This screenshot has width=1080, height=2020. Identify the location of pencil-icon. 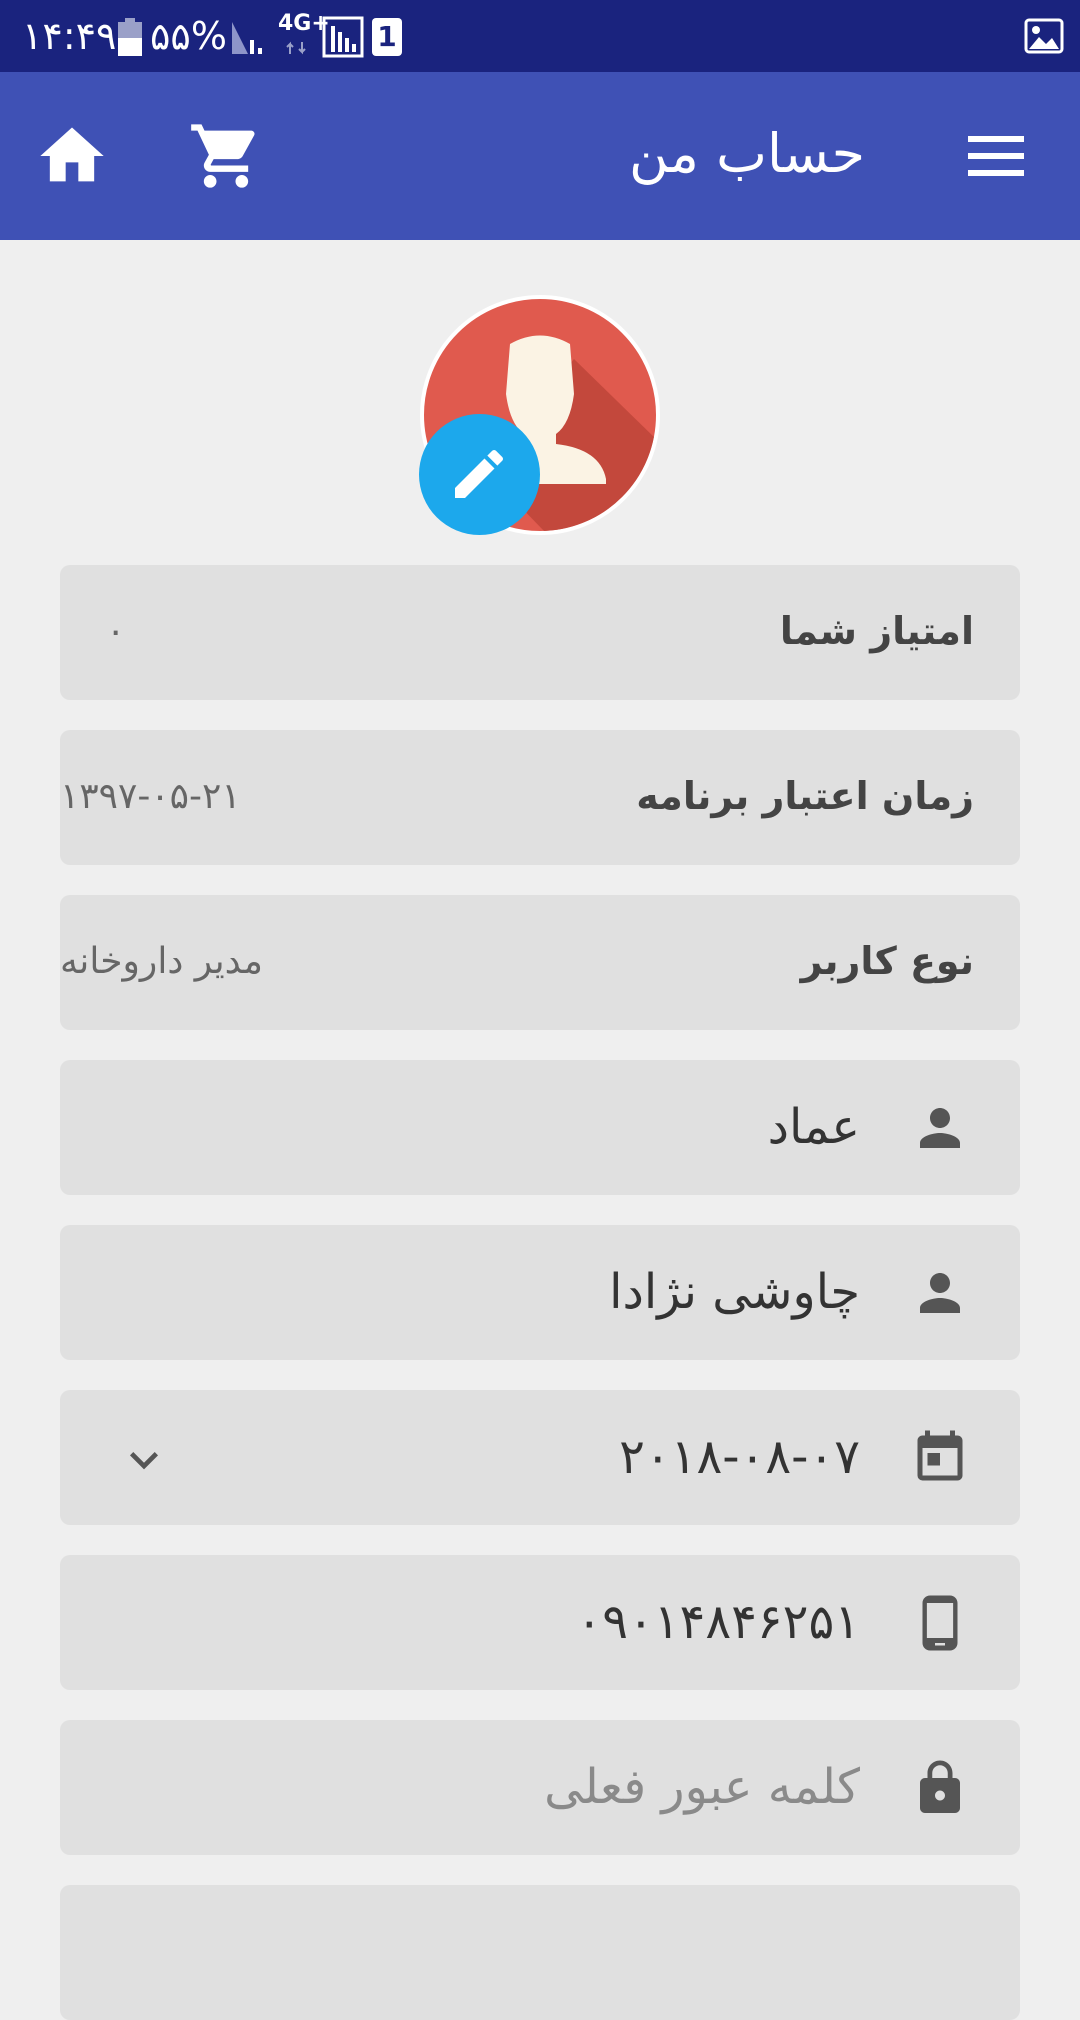
(479, 473).